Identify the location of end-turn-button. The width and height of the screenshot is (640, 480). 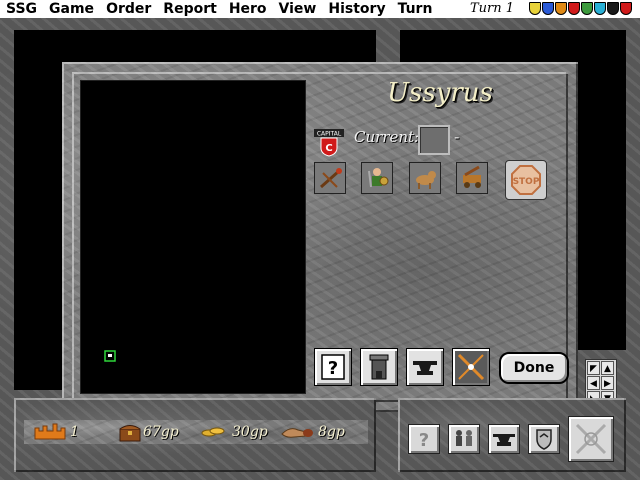
(591, 439).